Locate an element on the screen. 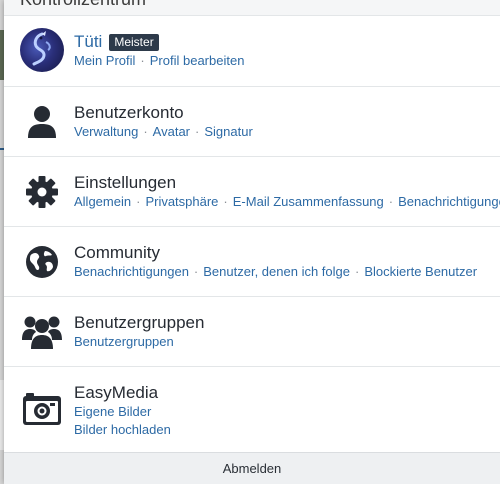  users-icon is located at coordinates (42, 332).